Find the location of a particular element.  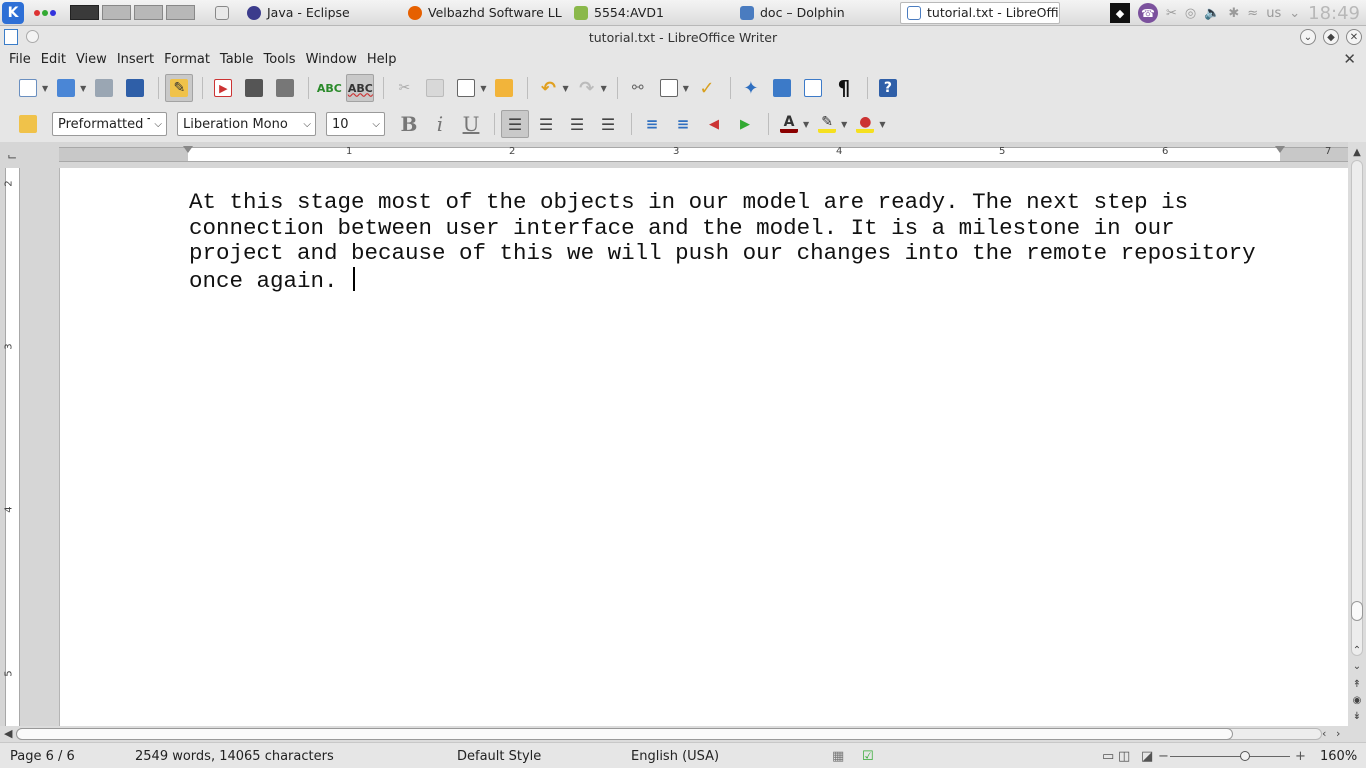

font-name-select: Liberation Mono ⌵ is located at coordinates (246, 124).